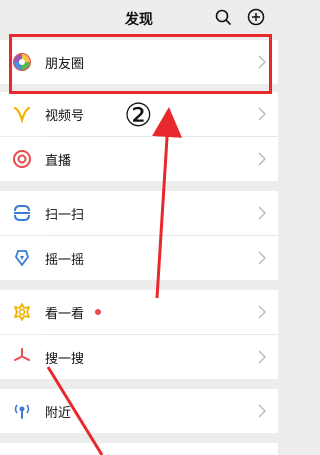  What do you see at coordinates (22, 258) in the screenshot?
I see `shake-icon` at bounding box center [22, 258].